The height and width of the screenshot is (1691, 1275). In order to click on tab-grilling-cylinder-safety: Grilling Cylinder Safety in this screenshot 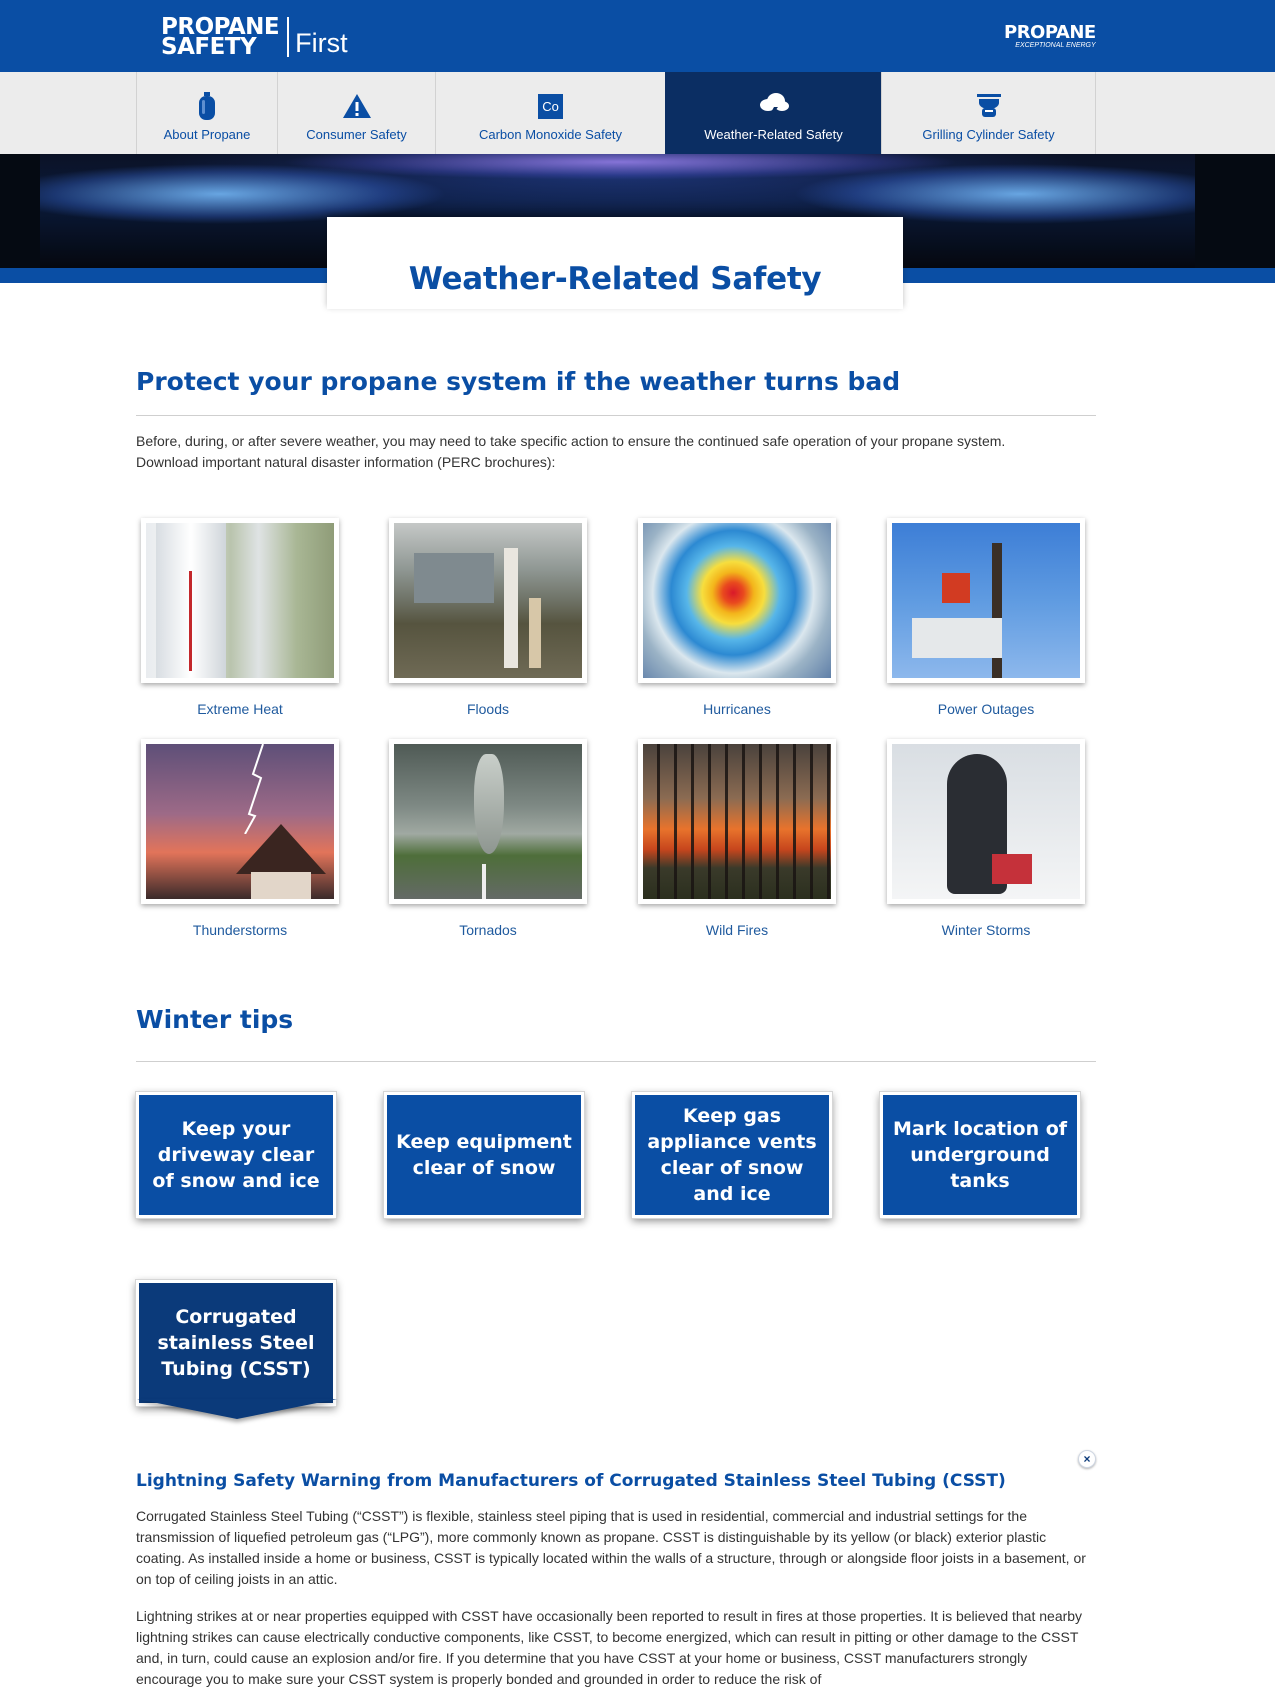, I will do `click(988, 113)`.